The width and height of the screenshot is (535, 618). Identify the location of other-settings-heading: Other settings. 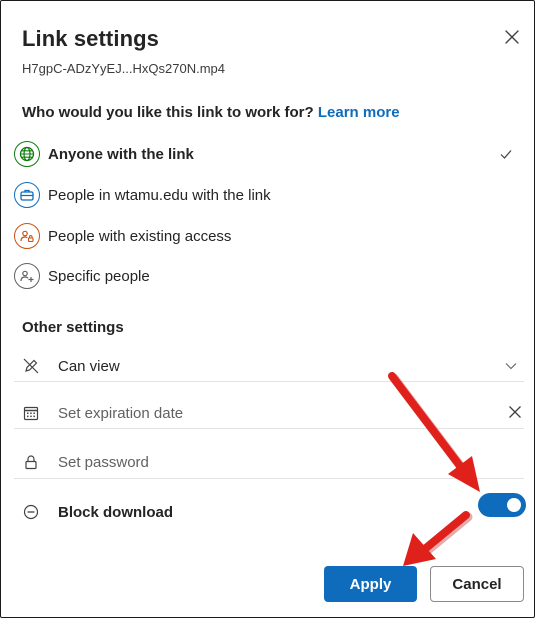
(73, 327).